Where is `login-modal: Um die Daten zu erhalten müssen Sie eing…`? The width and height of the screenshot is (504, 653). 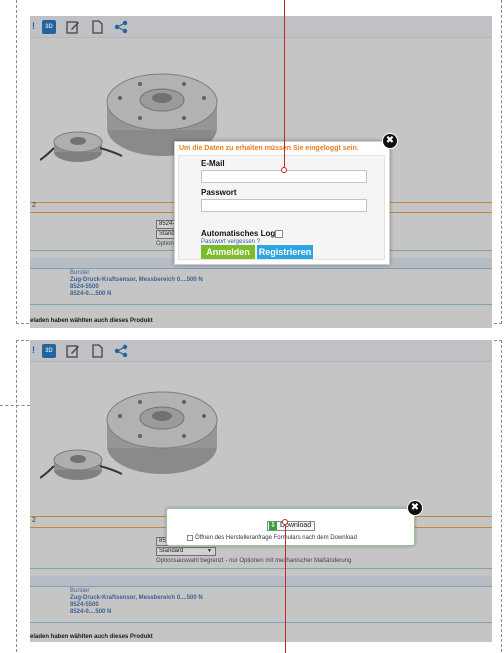
login-modal: Um die Daten zu erhalten müssen Sie eing… is located at coordinates (282, 203).